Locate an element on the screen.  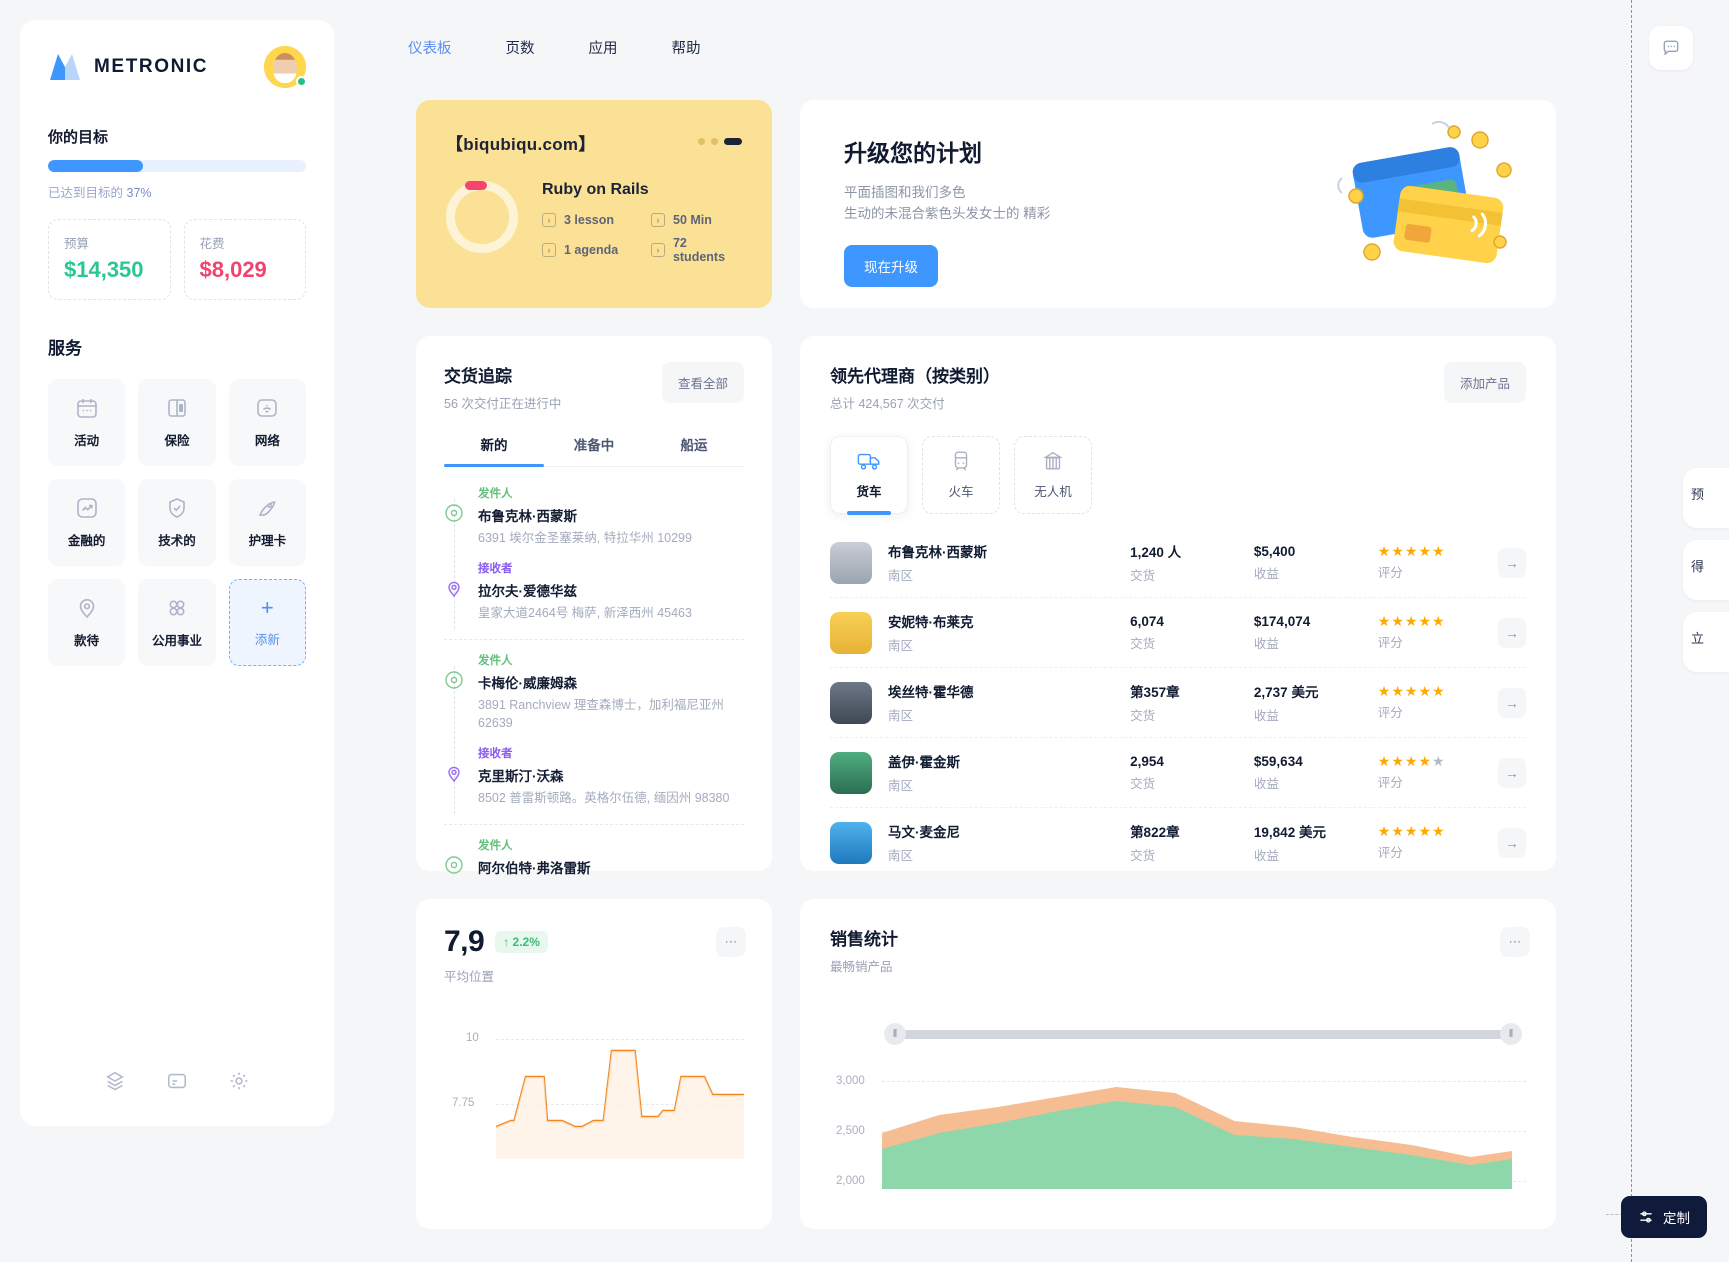
pager-dot-active is located at coordinates (733, 141).